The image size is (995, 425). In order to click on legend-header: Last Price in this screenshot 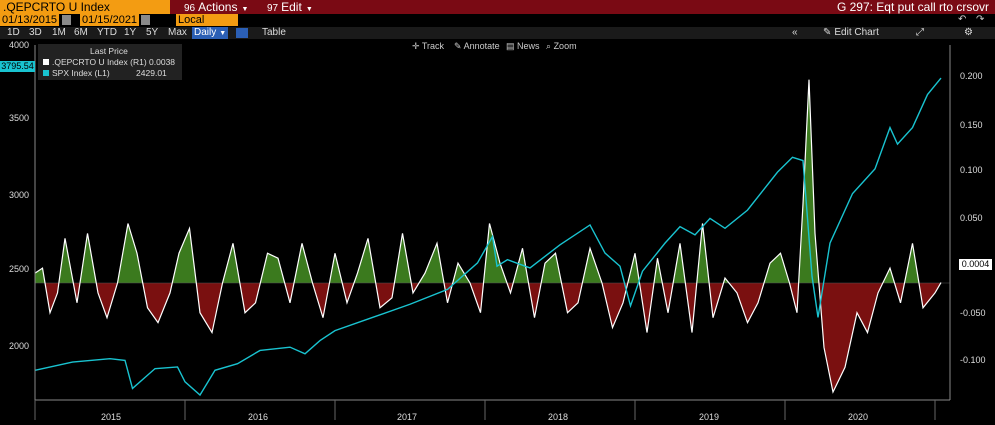, I will do `click(109, 51)`.